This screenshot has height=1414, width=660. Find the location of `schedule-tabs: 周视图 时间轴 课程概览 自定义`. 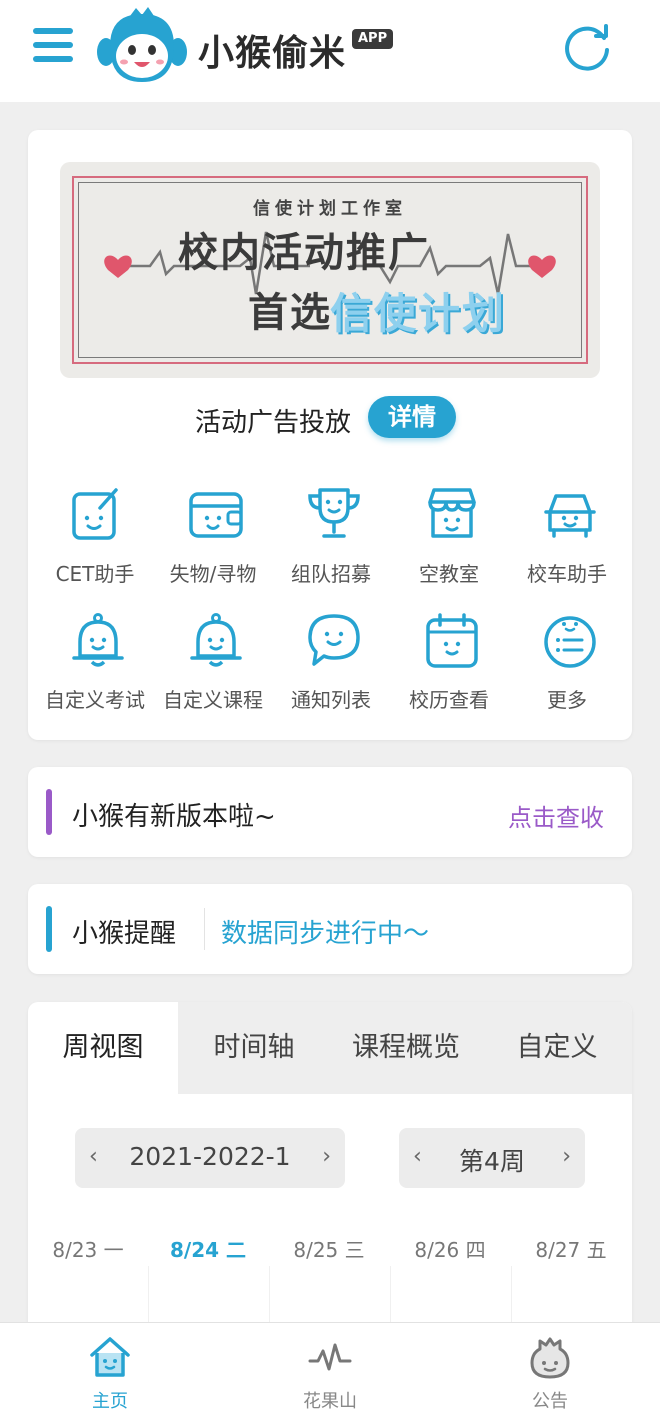

schedule-tabs: 周视图 时间轴 课程概览 自定义 is located at coordinates (330, 1048).